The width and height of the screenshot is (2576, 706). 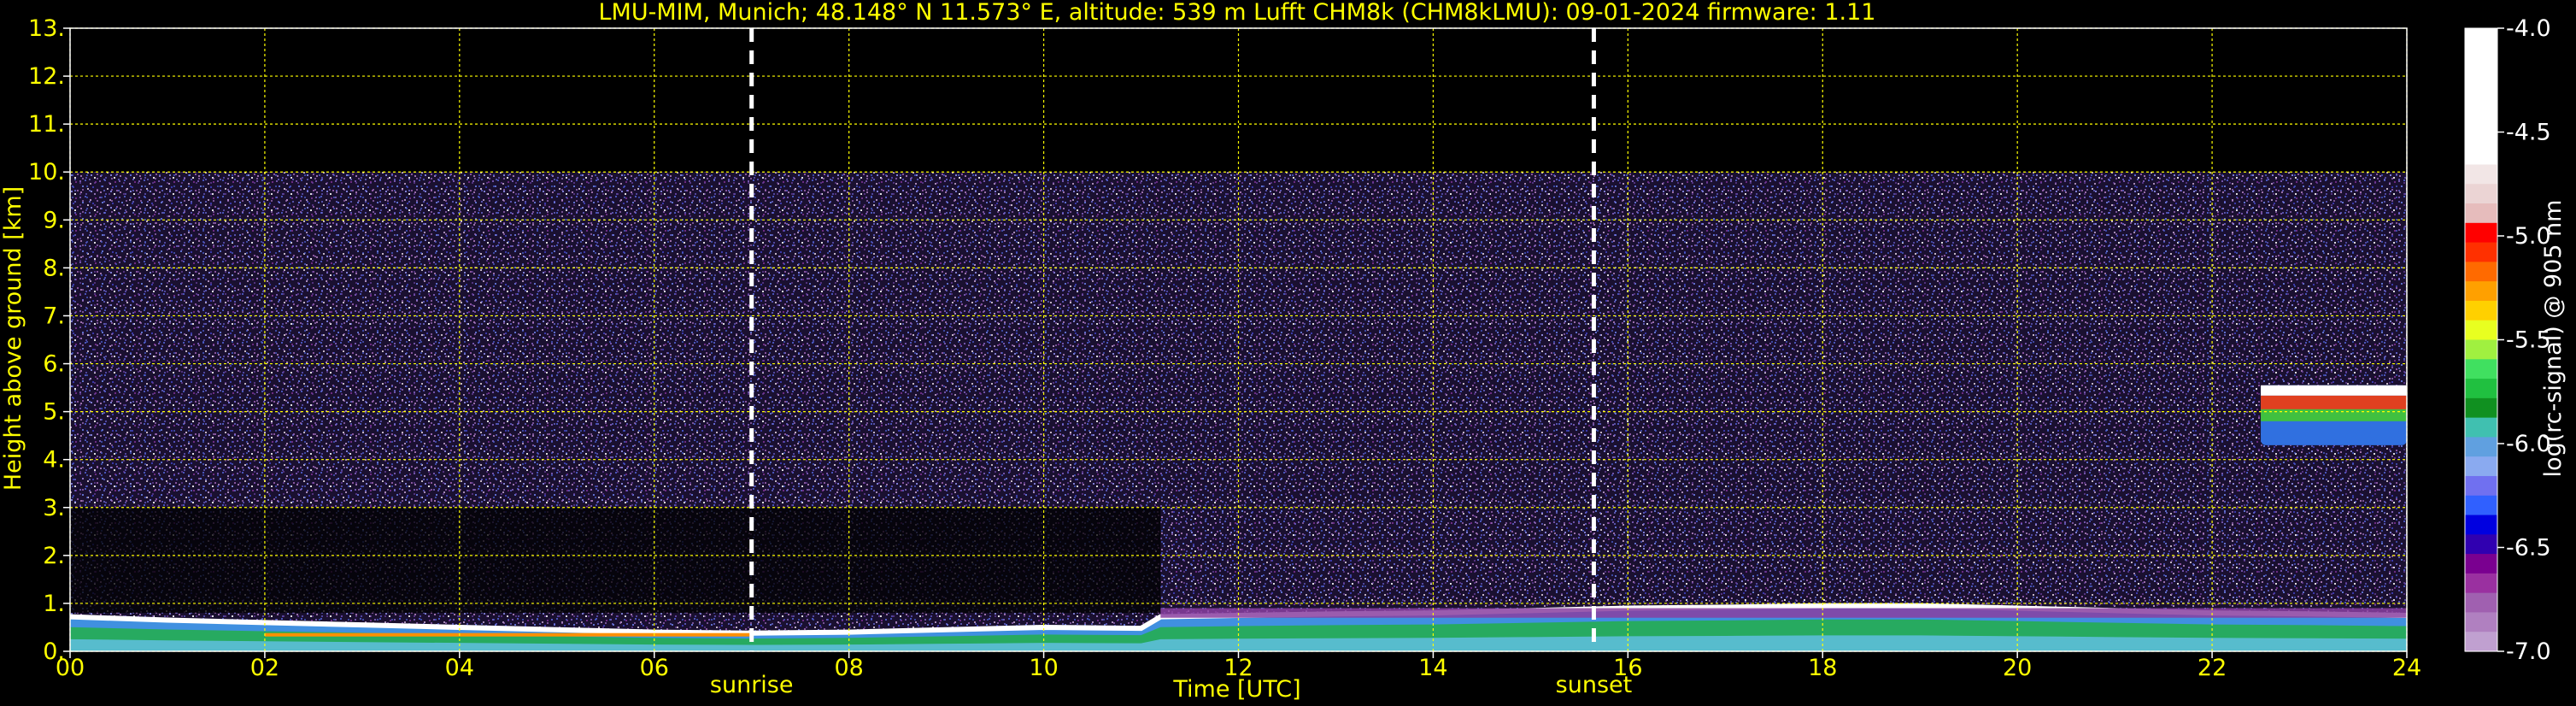 What do you see at coordinates (54, 364) in the screenshot?
I see `y-tick-label: 6.` at bounding box center [54, 364].